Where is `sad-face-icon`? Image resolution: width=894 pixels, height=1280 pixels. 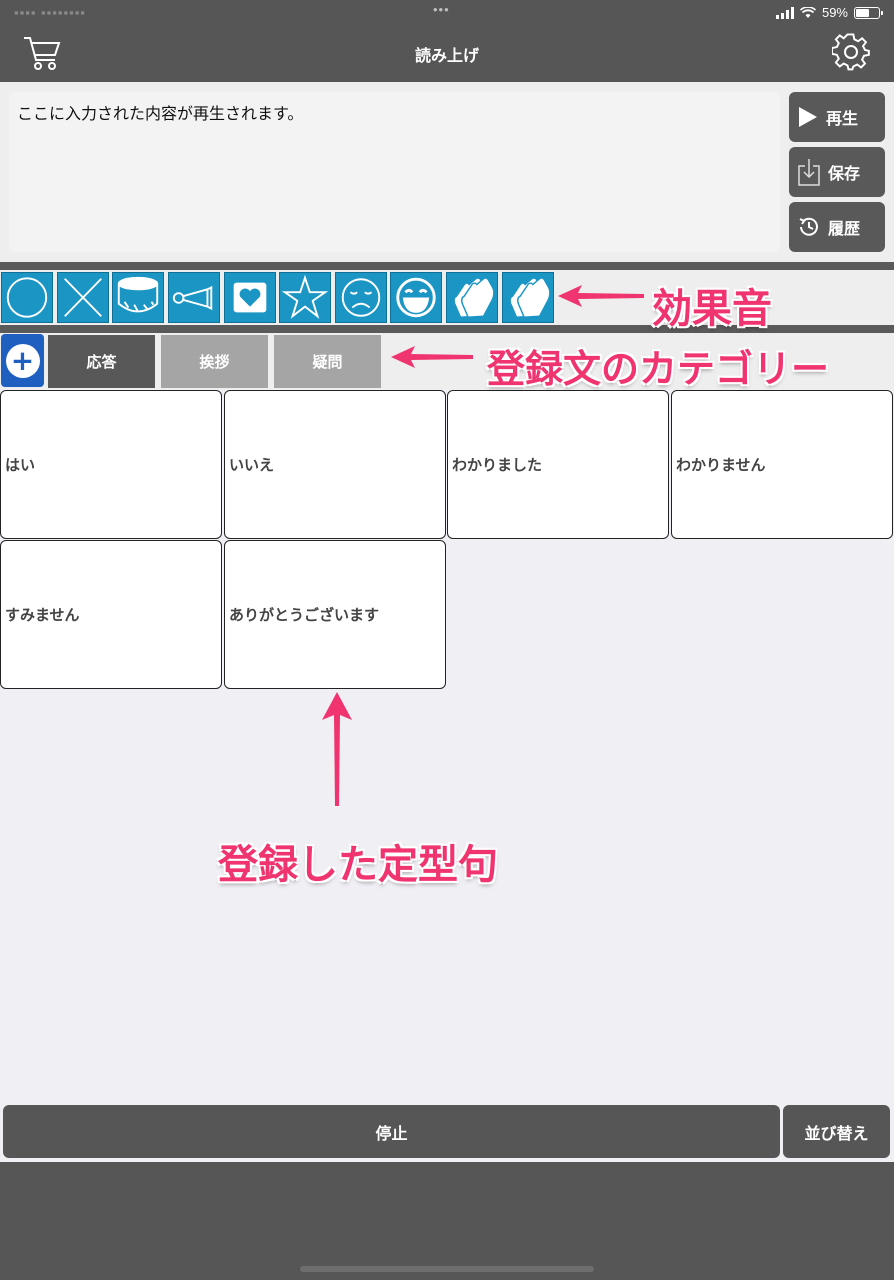 sad-face-icon is located at coordinates (361, 297).